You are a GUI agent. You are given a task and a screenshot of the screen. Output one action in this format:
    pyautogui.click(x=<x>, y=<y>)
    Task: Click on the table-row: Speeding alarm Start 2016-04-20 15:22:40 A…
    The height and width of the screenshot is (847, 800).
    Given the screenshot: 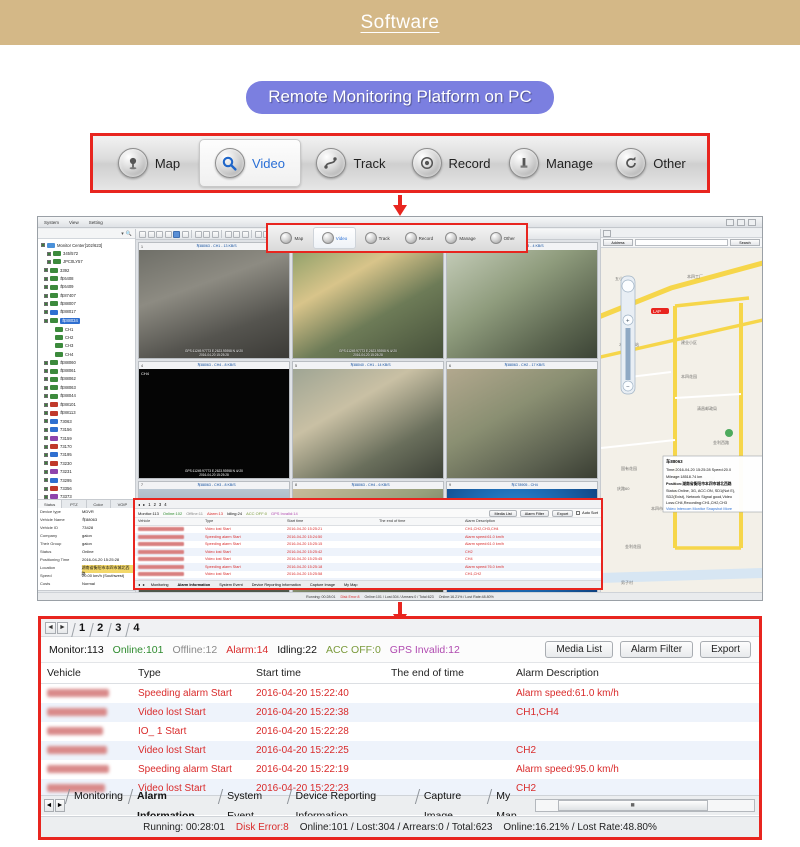 What is the action you would take?
    pyautogui.click(x=400, y=693)
    